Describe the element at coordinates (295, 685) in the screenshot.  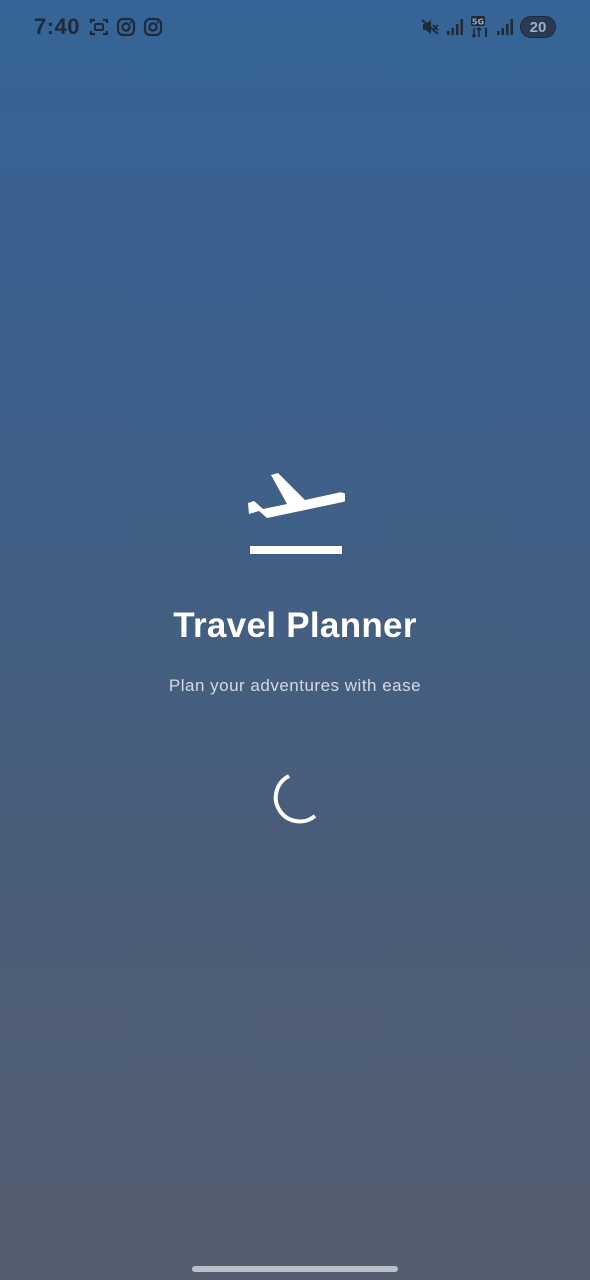
I see `app-subtitle: Plan your adventures with ease` at that location.